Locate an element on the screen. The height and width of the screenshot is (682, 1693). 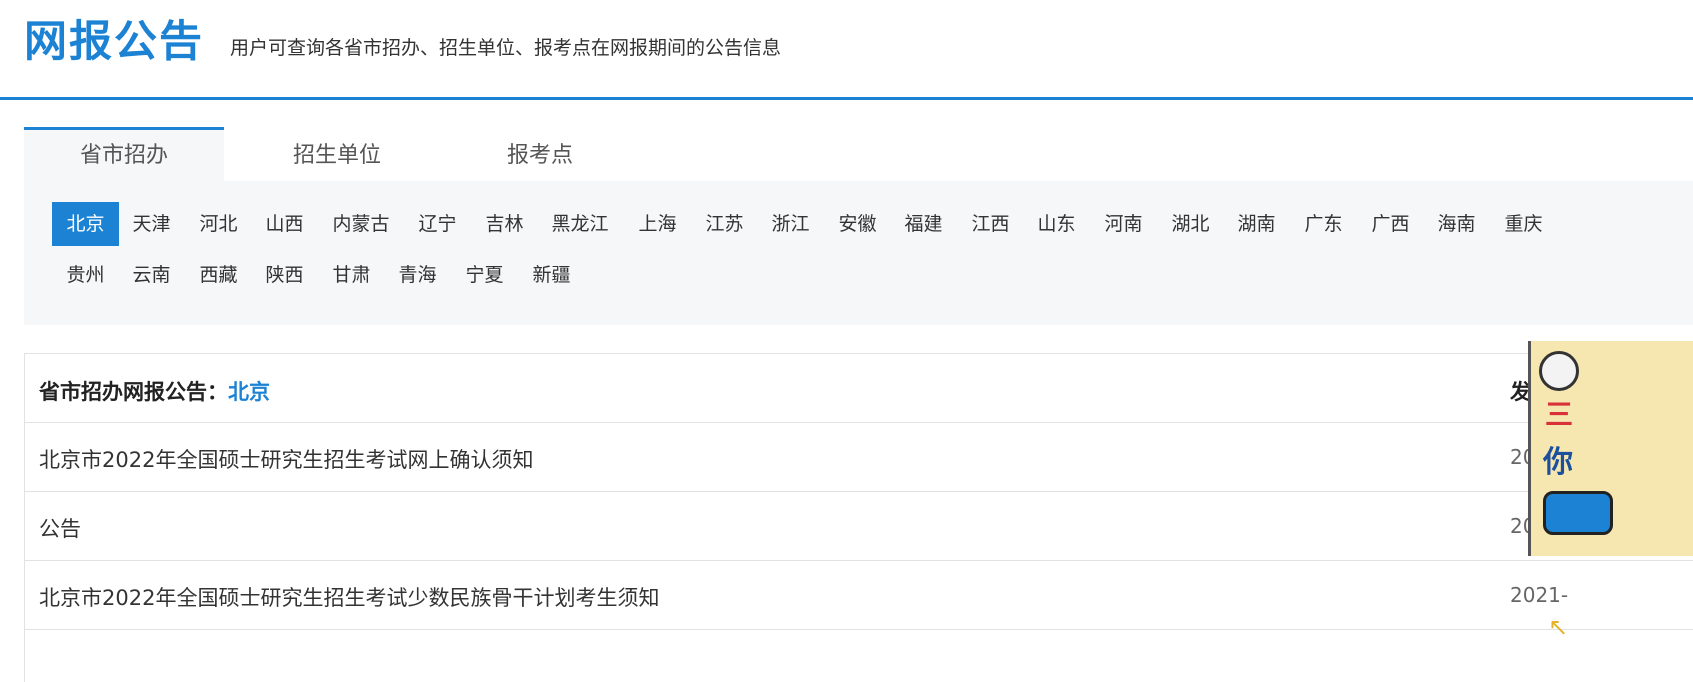
region-ningxia: 宁夏 is located at coordinates (484, 275).